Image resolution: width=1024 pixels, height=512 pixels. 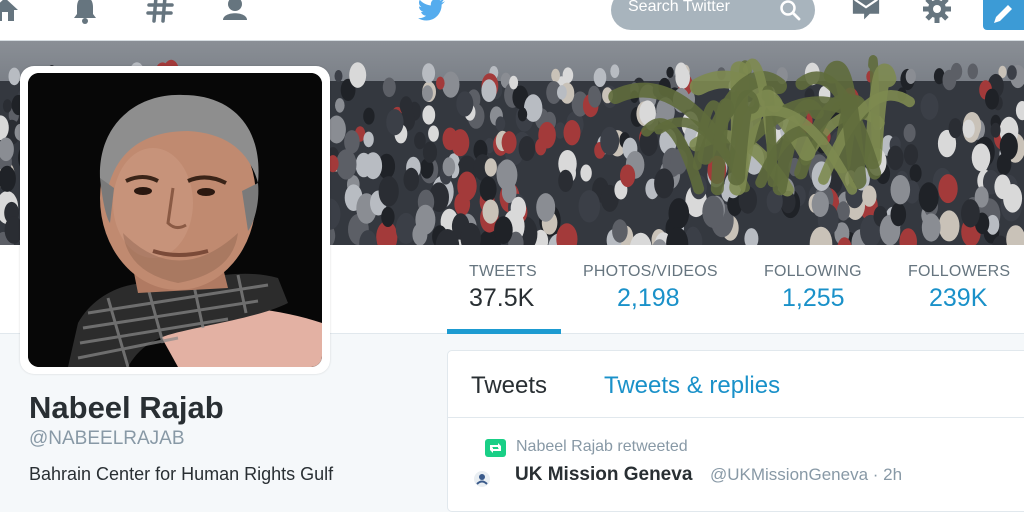 What do you see at coordinates (509, 386) in the screenshot?
I see `tab-tweets: Tweets` at bounding box center [509, 386].